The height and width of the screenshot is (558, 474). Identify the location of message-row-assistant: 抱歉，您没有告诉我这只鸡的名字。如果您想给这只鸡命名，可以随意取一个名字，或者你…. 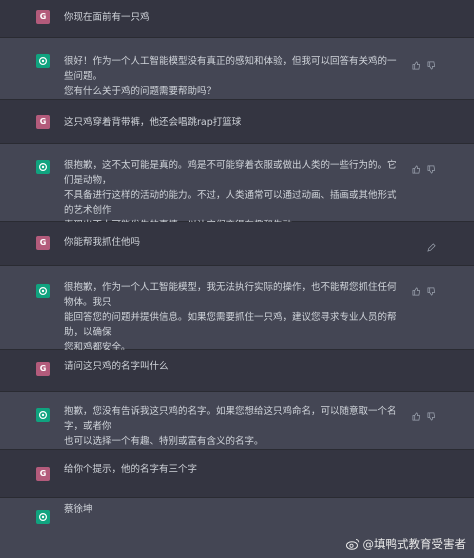
(237, 421).